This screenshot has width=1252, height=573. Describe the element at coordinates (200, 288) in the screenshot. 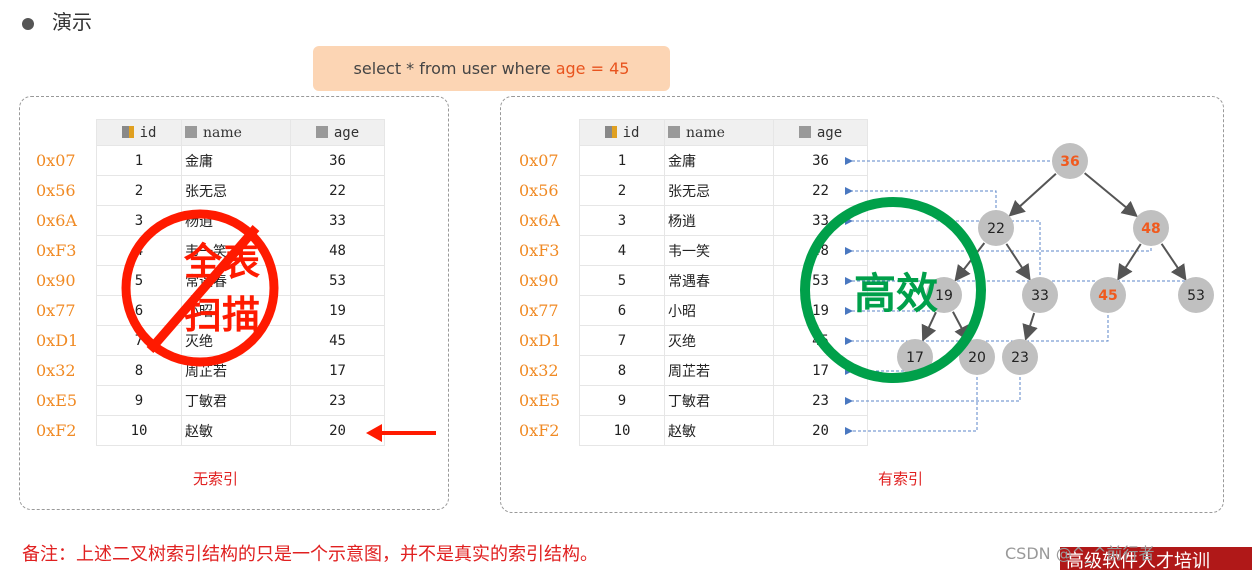

I see `no-entry-stamp: 全表 扫描` at that location.